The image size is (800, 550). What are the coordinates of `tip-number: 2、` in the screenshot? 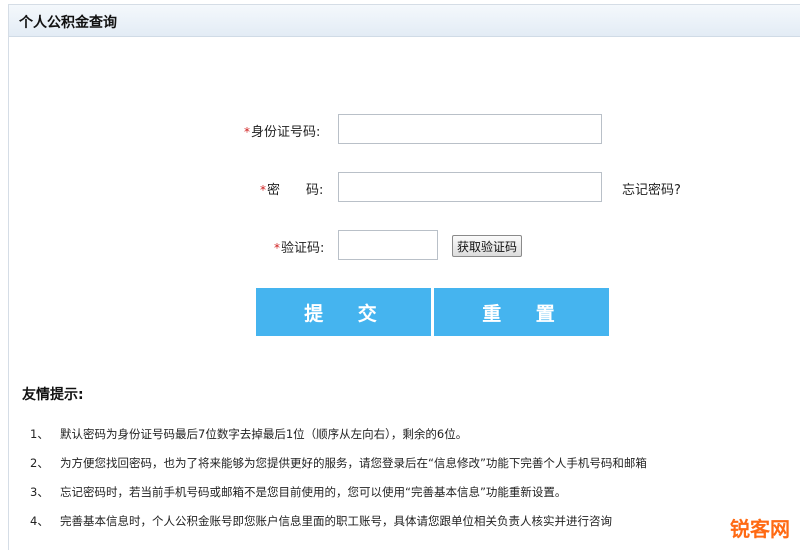 It's located at (39, 463).